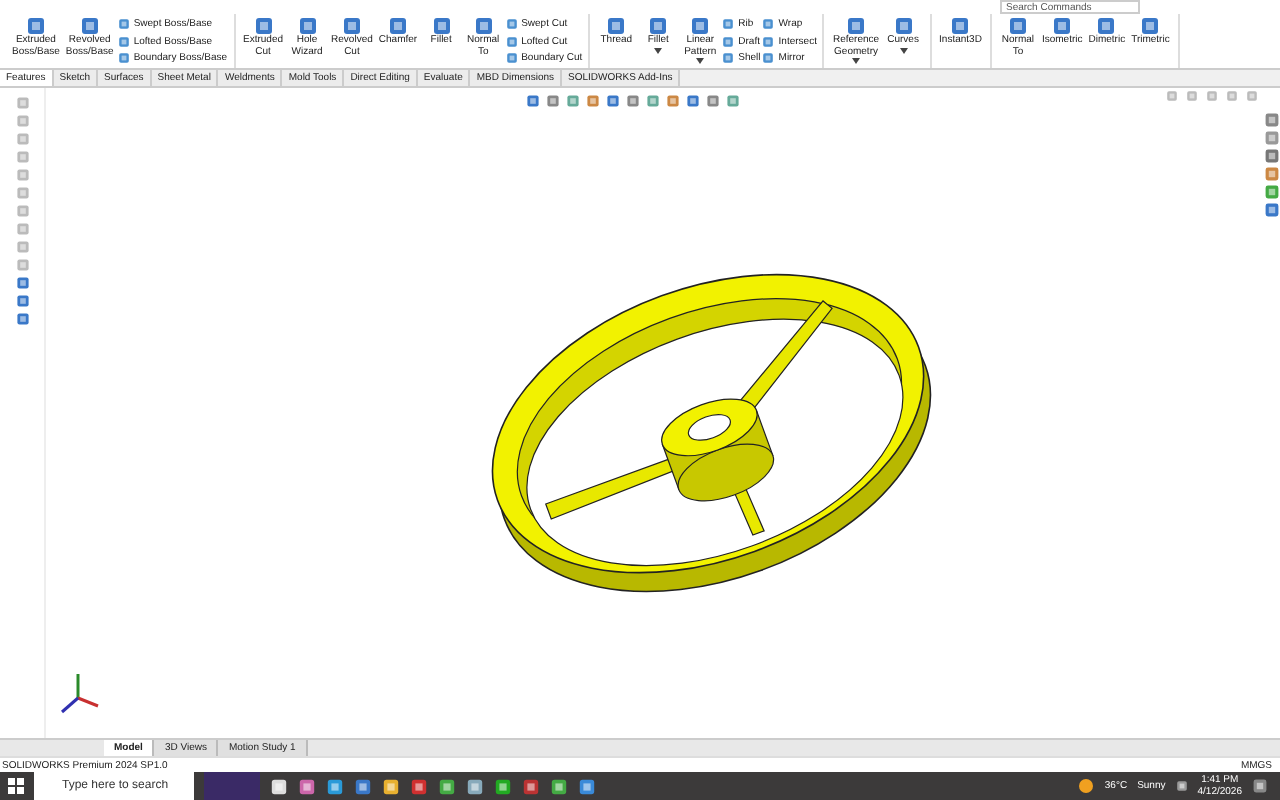 Image resolution: width=1280 pixels, height=800 pixels. I want to click on tray-icon, so click(1181, 786).